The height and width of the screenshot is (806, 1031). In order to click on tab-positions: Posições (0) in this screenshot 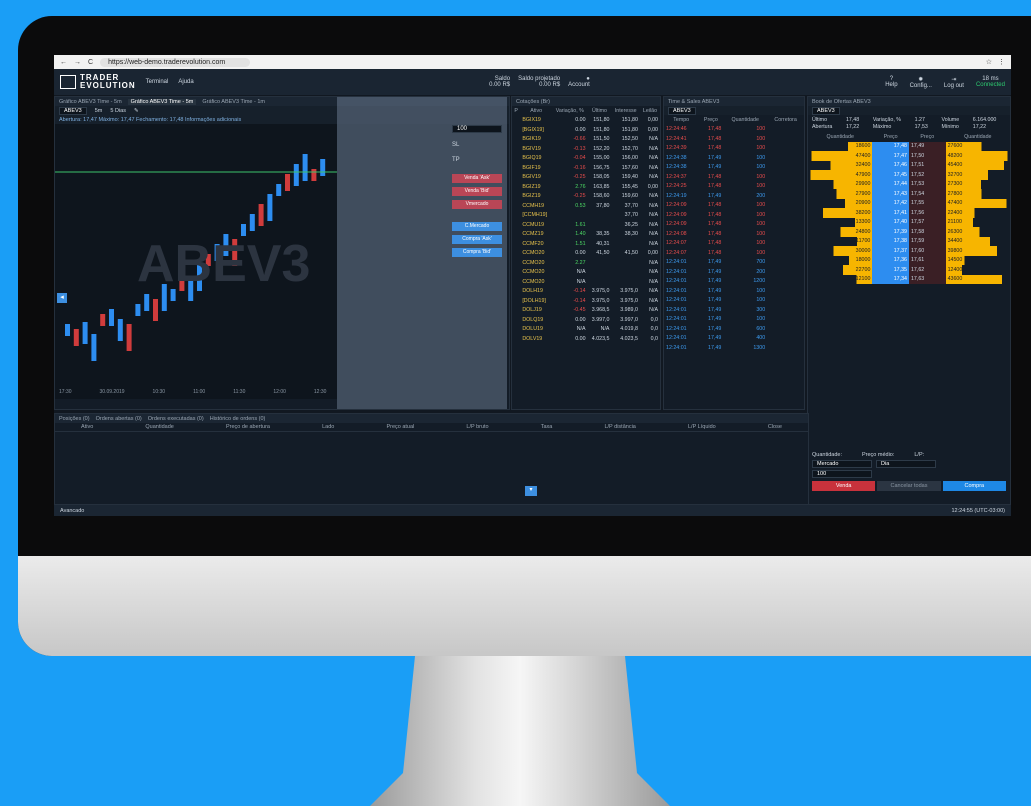, I will do `click(74, 419)`.